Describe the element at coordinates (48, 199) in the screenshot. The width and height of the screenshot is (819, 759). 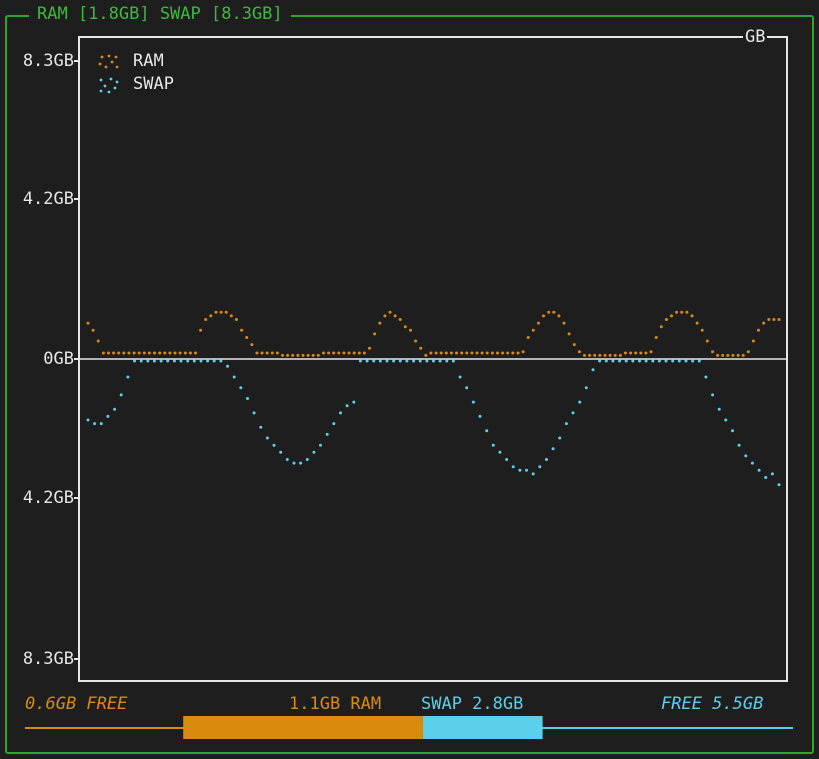
I see `y-tick-label: 4.2GB` at that location.